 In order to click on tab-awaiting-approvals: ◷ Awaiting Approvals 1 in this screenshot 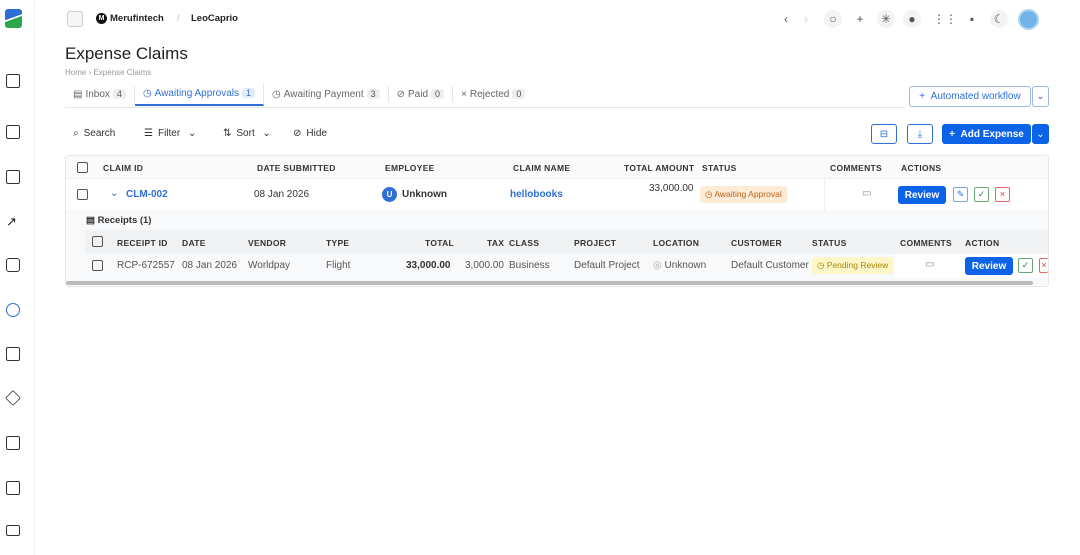, I will do `click(199, 95)`.